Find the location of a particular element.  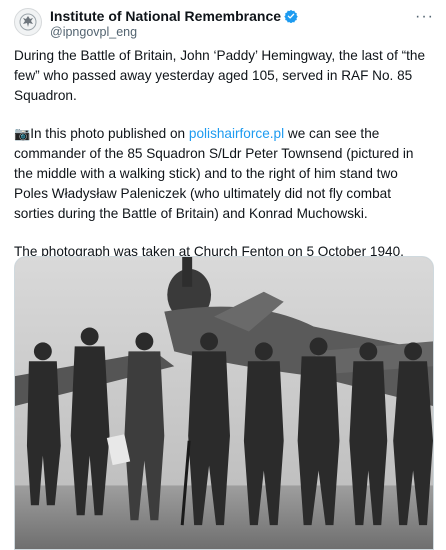

eagle-emblem-icon is located at coordinates (28, 22).